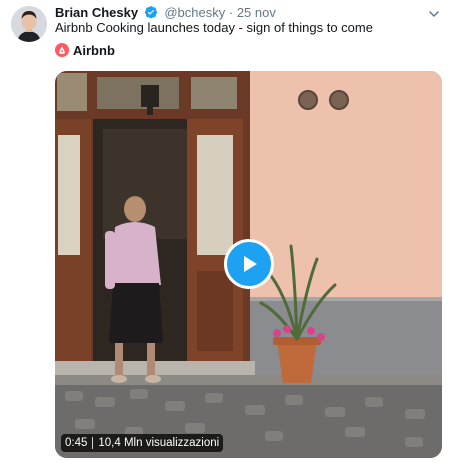 Image resolution: width=450 pixels, height=467 pixels. I want to click on author-handle: @bchesky, so click(194, 12).